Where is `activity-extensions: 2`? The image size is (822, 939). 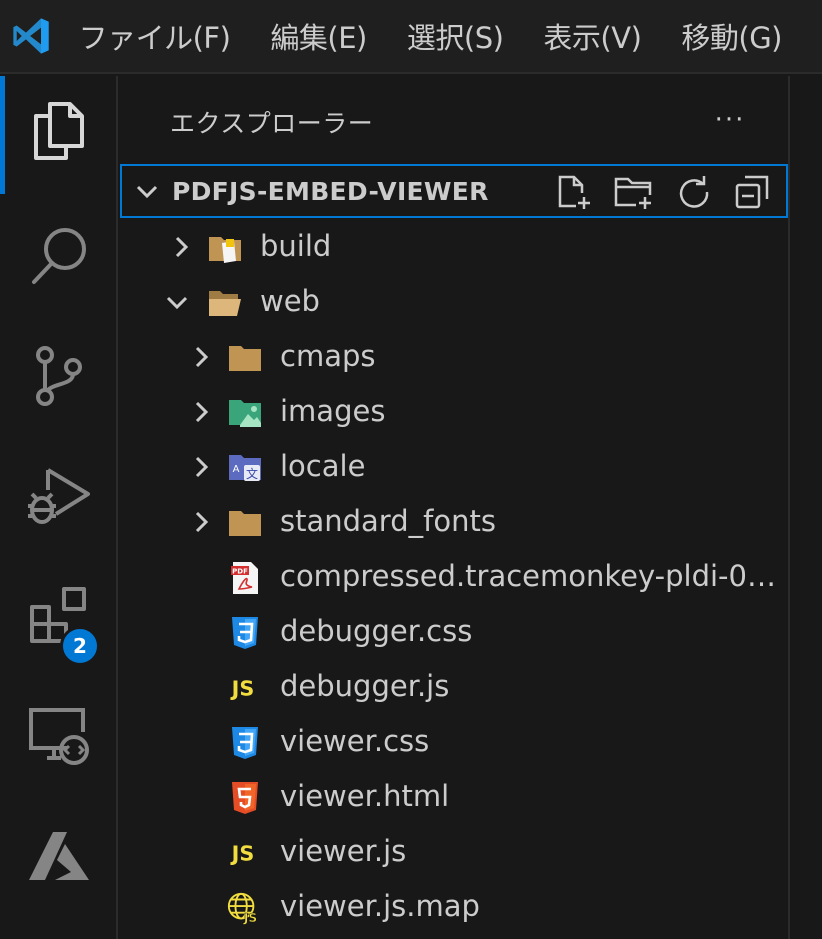
activity-extensions: 2 is located at coordinates (59, 616).